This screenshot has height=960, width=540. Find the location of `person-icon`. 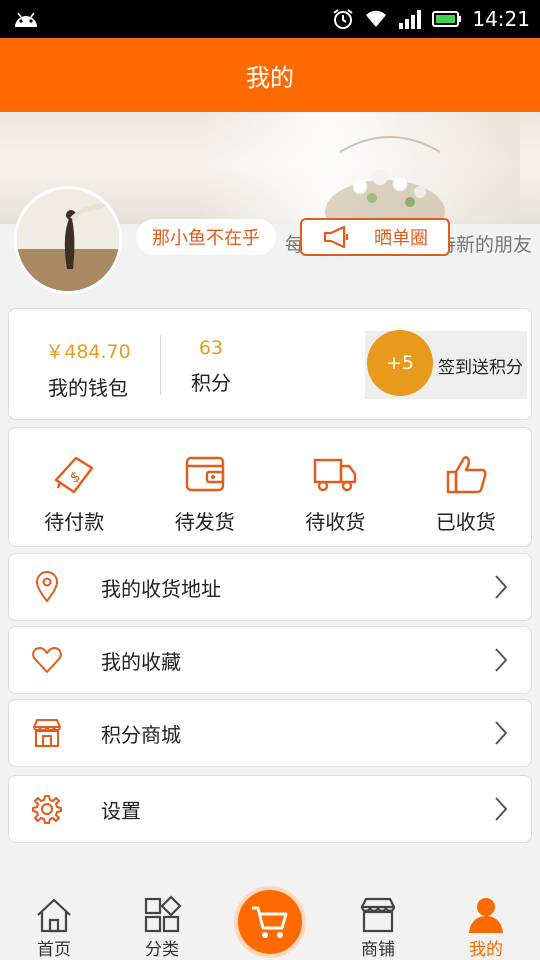

person-icon is located at coordinates (486, 915).